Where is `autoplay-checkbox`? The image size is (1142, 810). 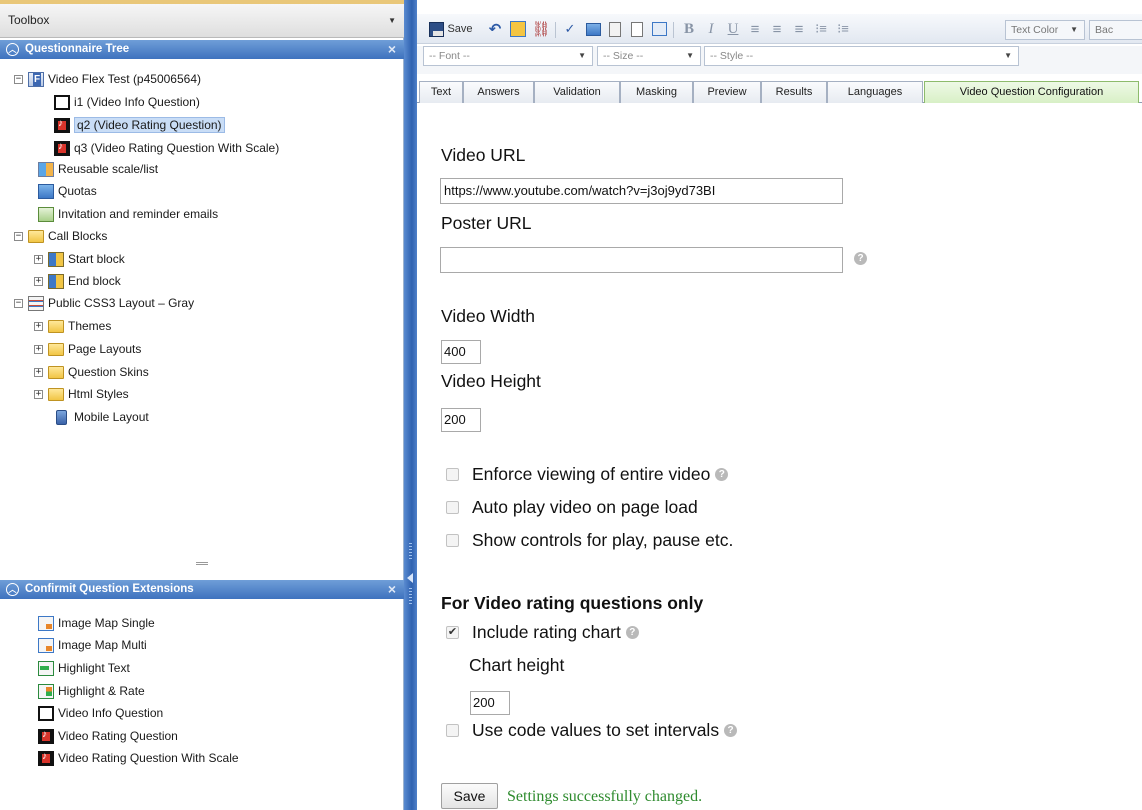
autoplay-checkbox is located at coordinates (452, 507).